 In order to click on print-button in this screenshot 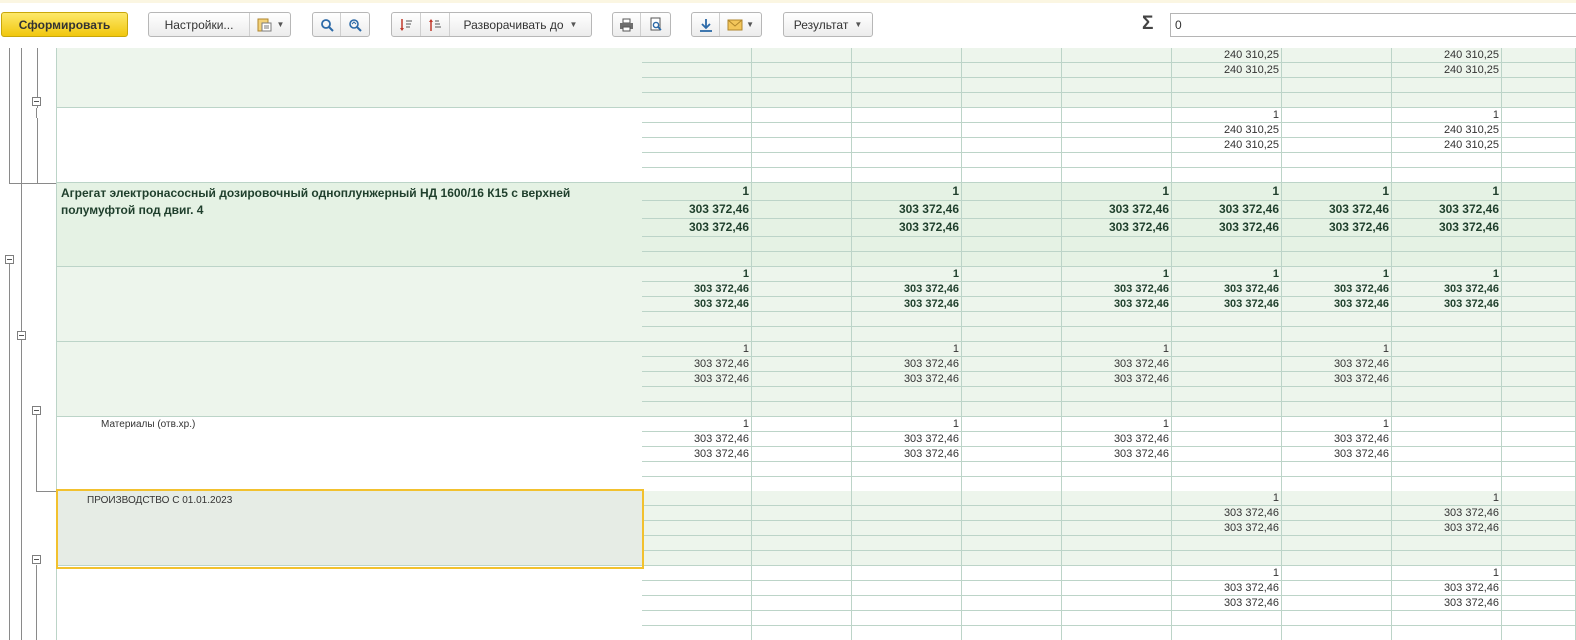, I will do `click(627, 24)`.